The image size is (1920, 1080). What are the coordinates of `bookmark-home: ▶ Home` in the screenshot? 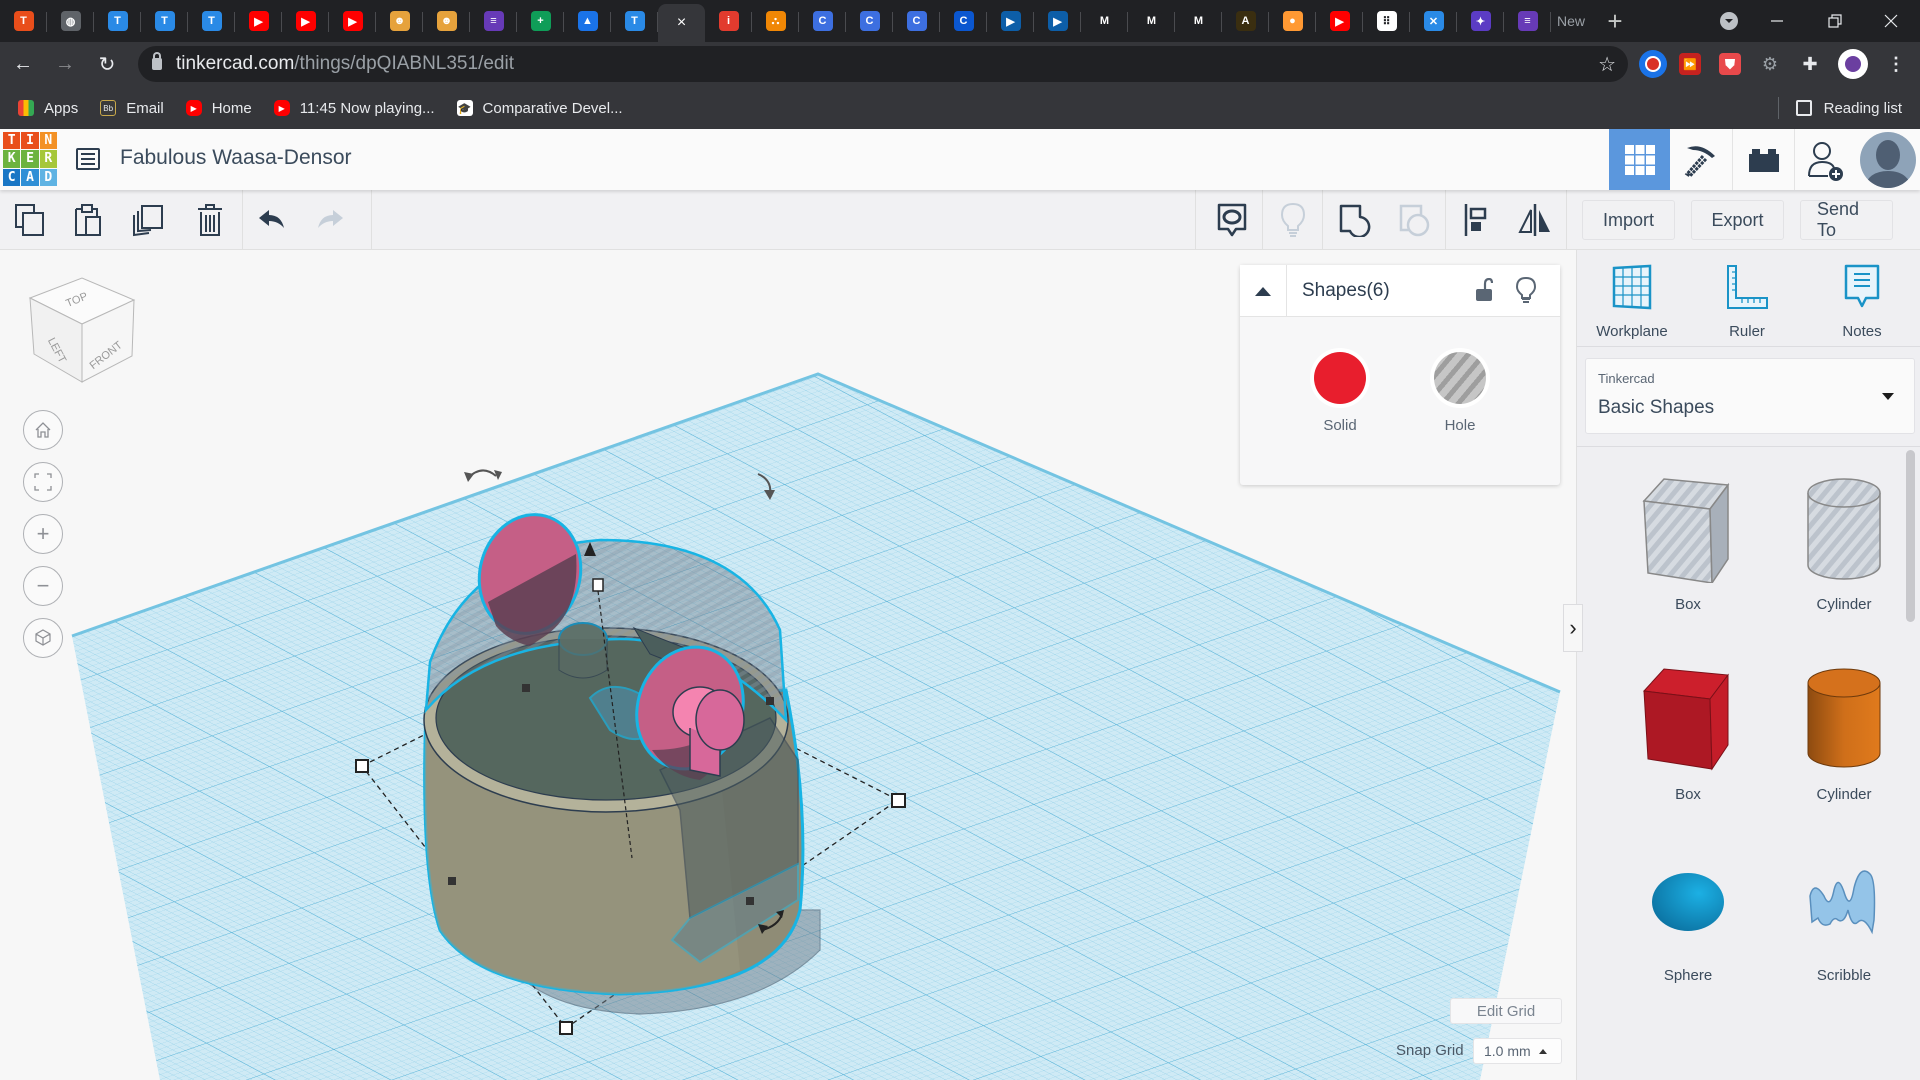 It's located at (218, 108).